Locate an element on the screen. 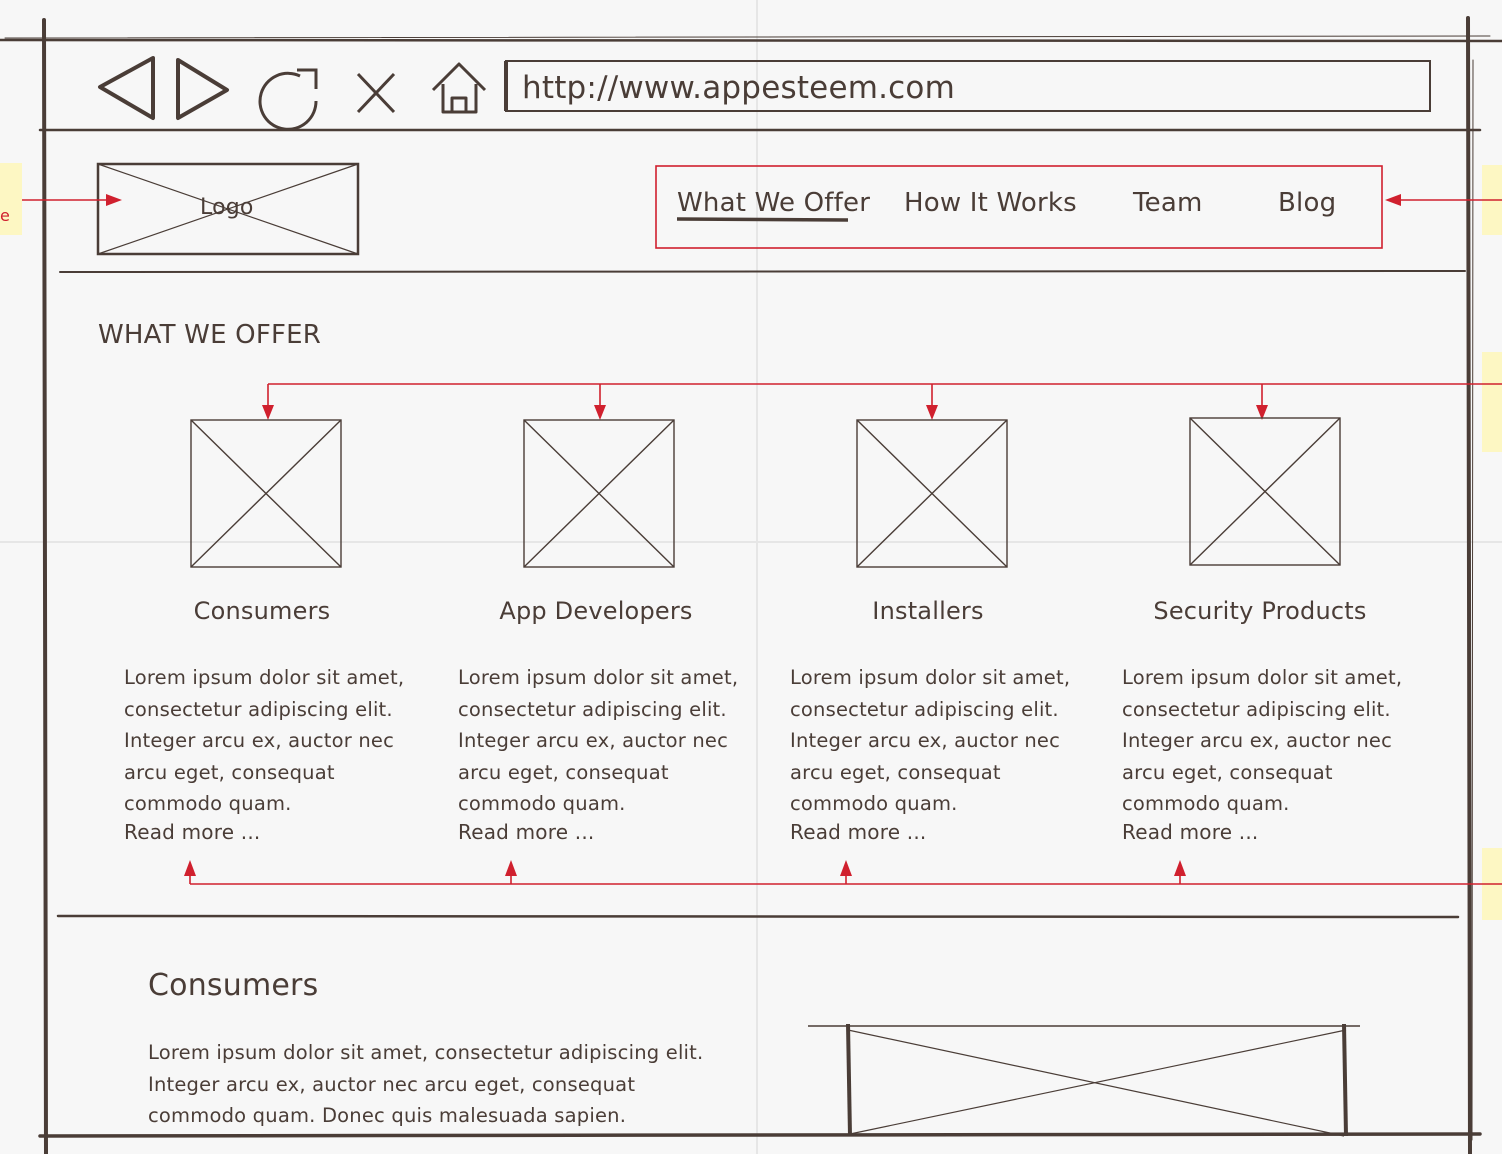 The height and width of the screenshot is (1154, 1502). logo-label: Logo is located at coordinates (227, 207).